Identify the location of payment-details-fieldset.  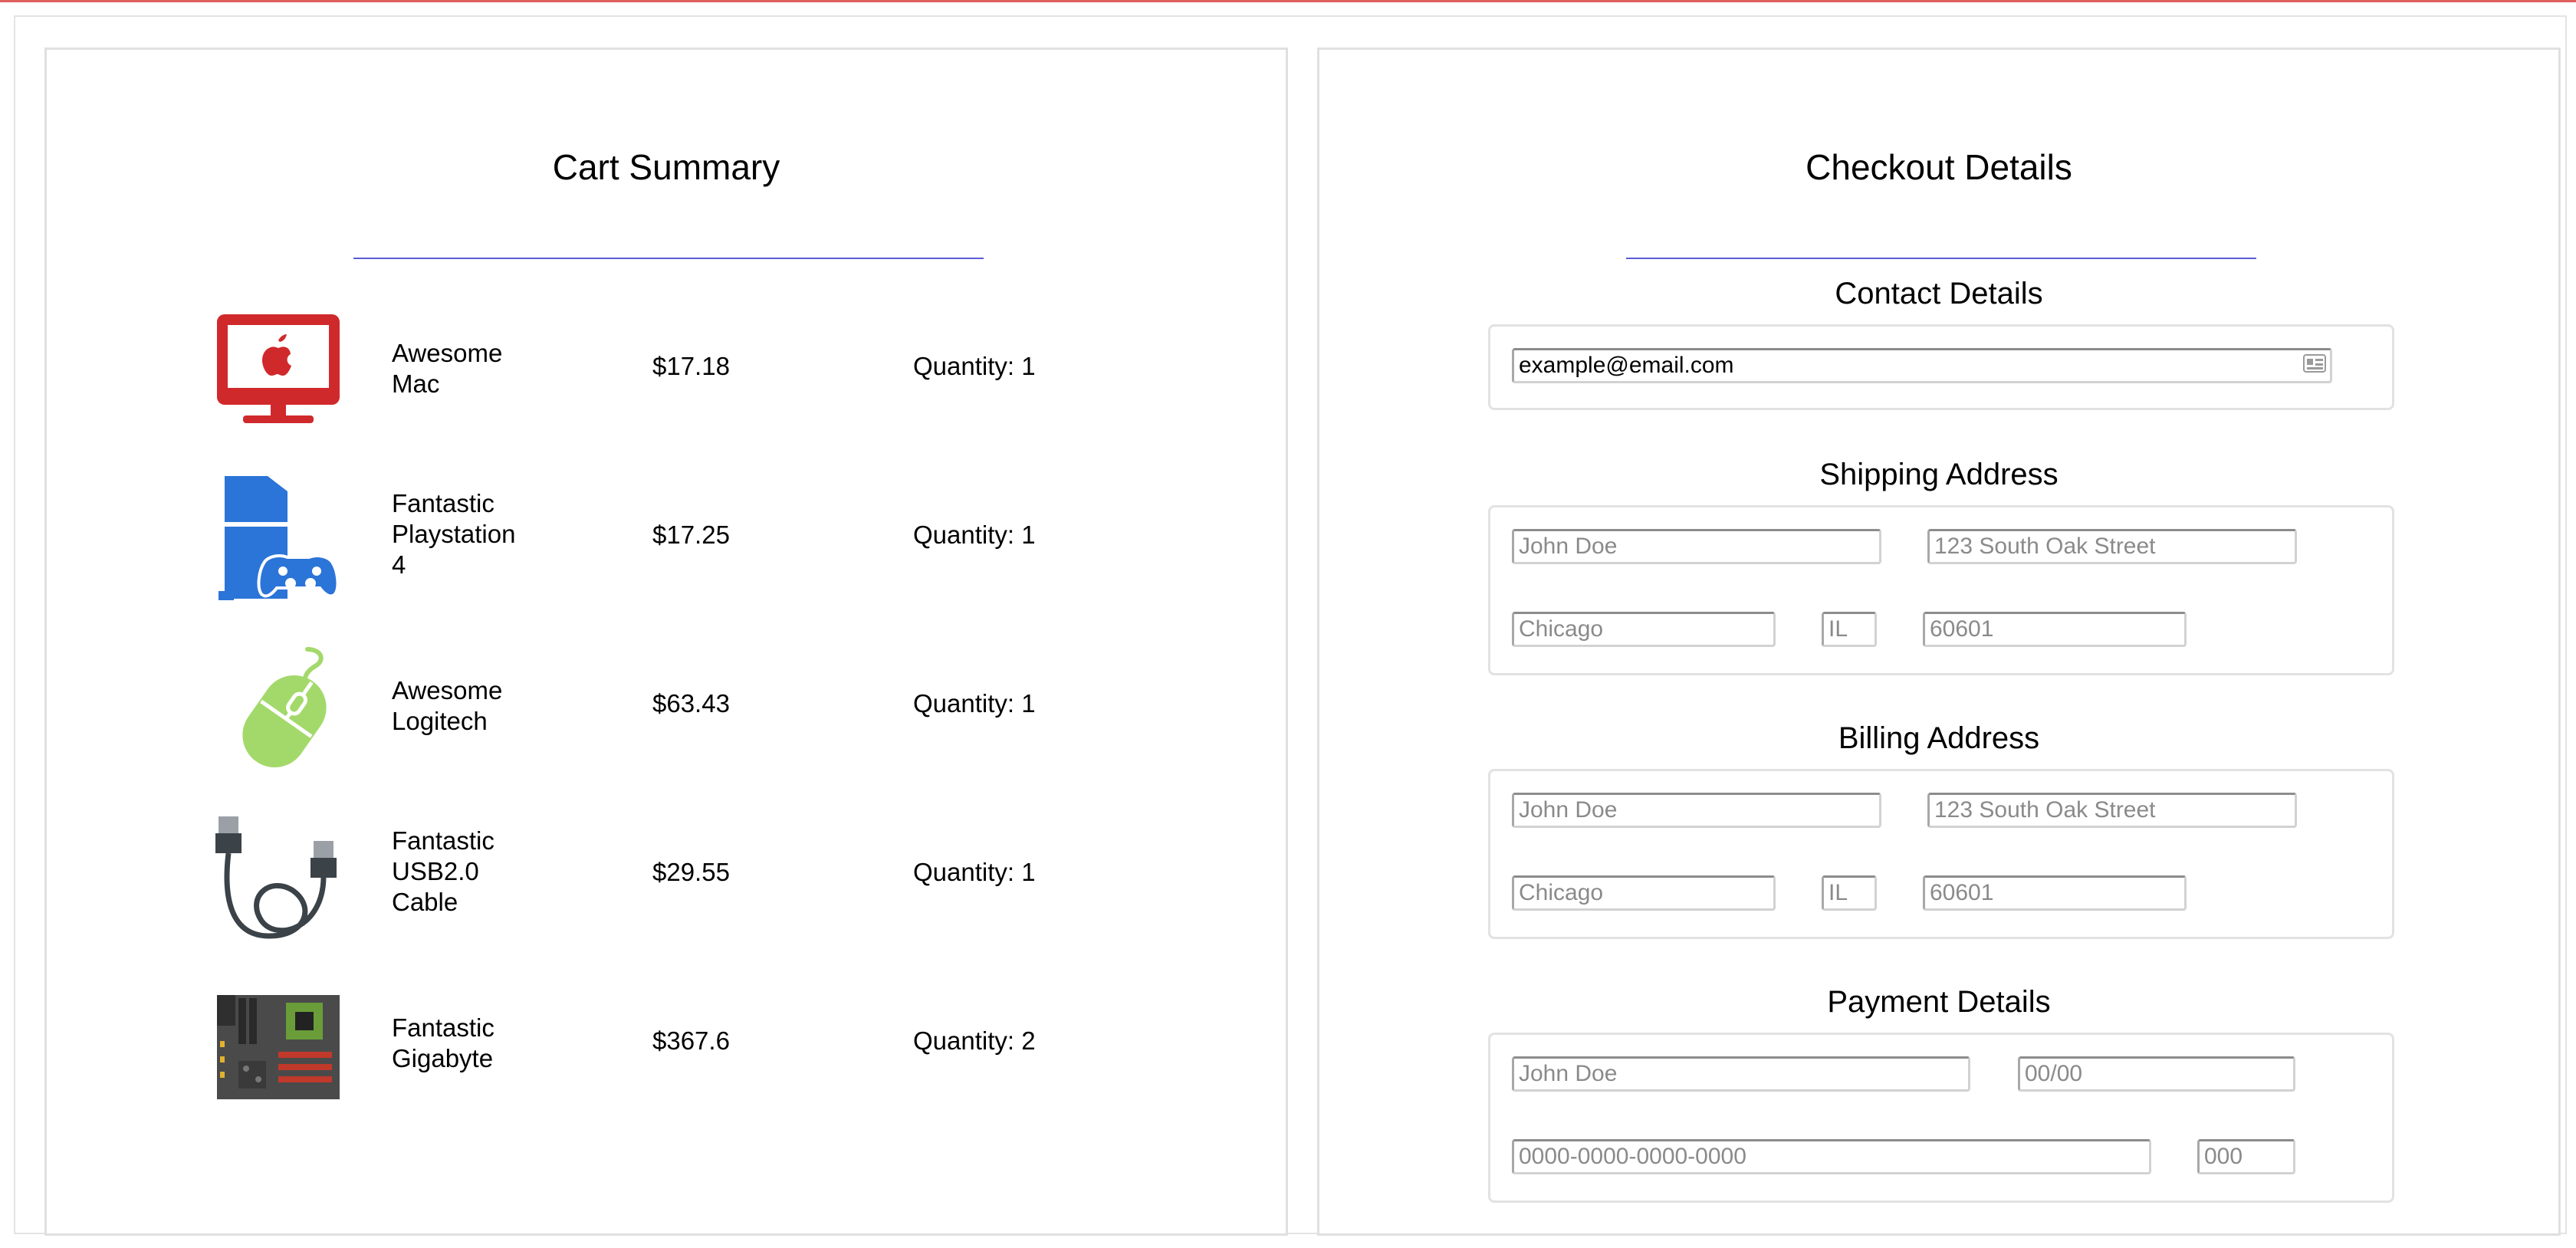
(1941, 1118).